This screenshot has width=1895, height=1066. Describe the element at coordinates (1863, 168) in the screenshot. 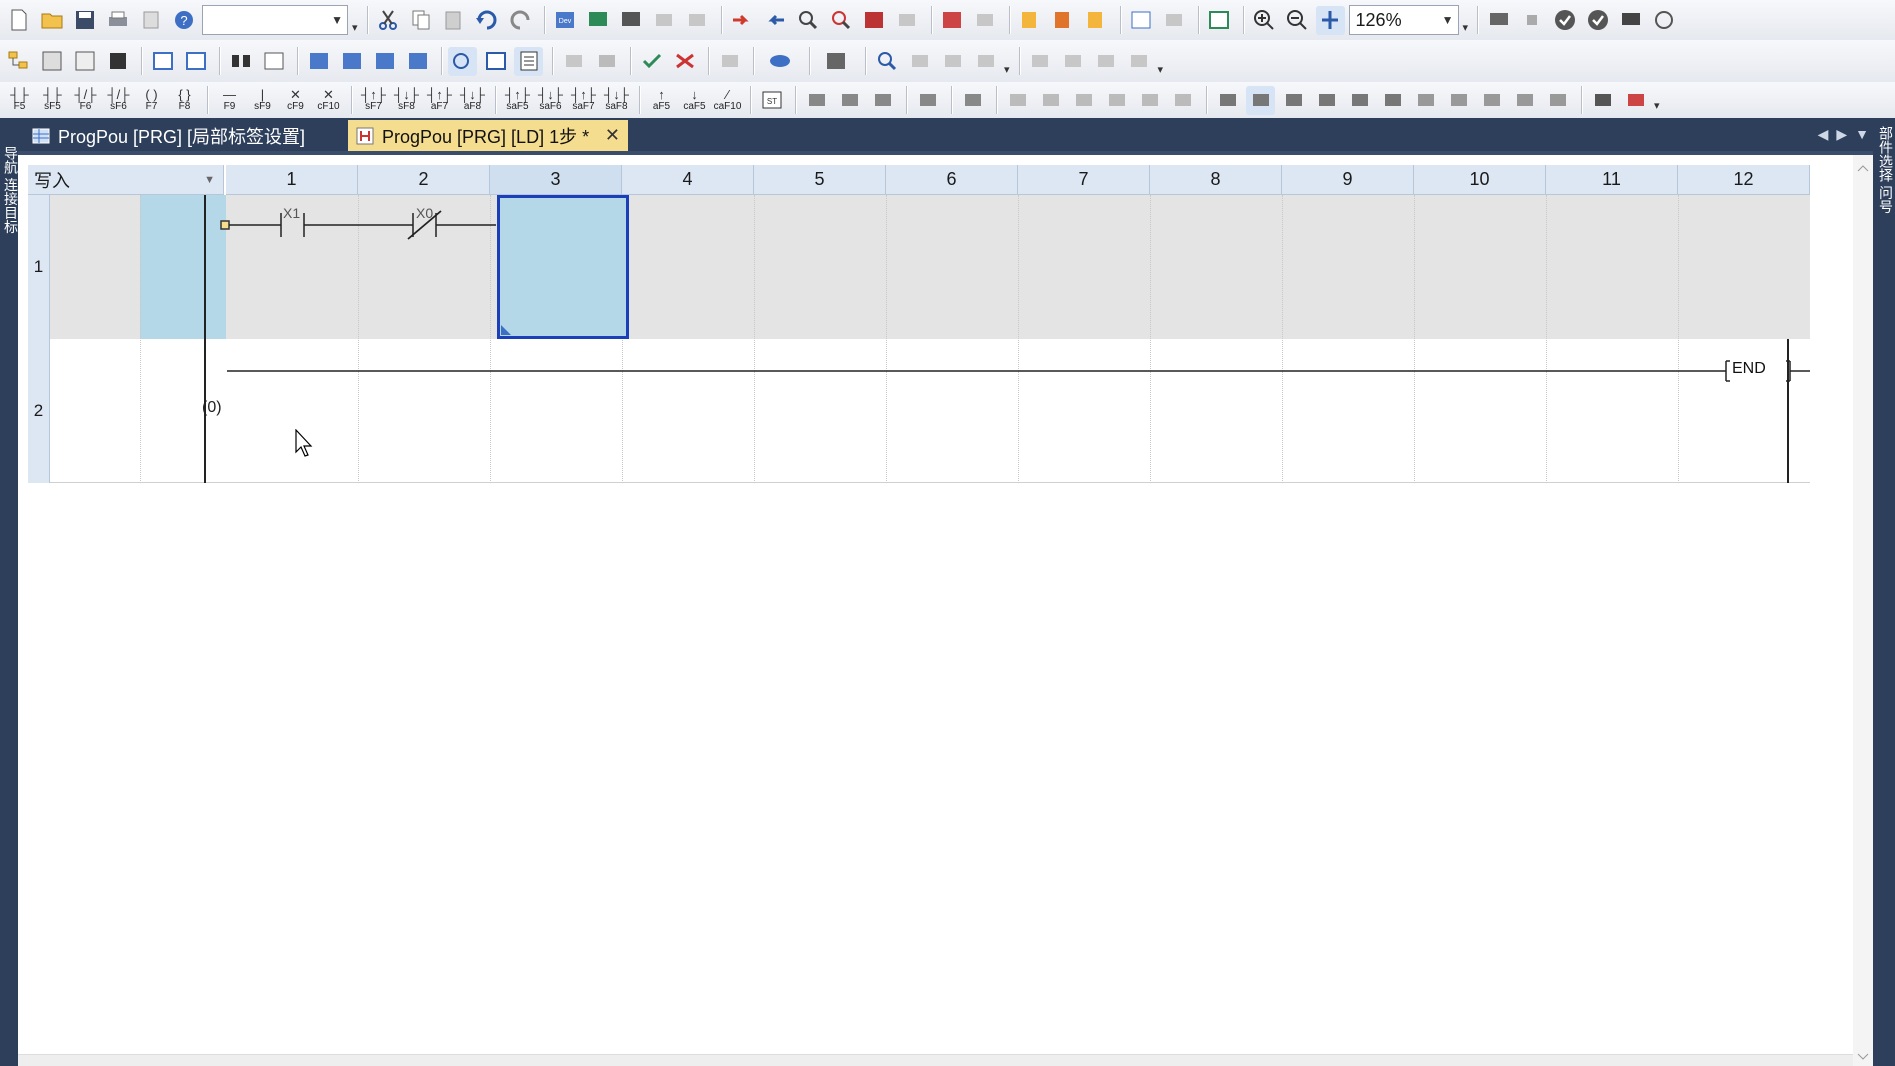

I see `scroll-up-icon` at that location.